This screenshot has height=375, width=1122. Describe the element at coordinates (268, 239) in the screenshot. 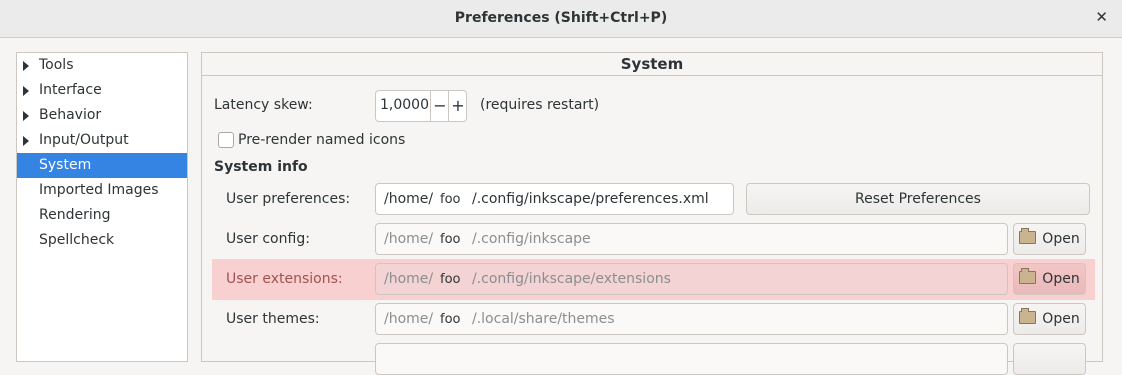

I see `user-config-label: User config:` at that location.